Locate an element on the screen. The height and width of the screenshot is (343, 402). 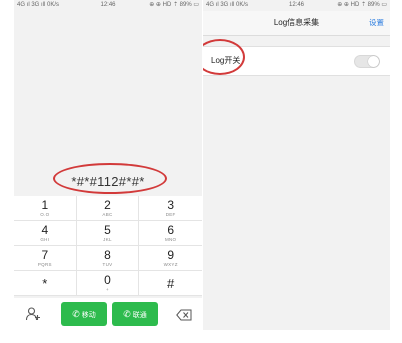
key-2: 2 ABC is located at coordinates (108, 208).